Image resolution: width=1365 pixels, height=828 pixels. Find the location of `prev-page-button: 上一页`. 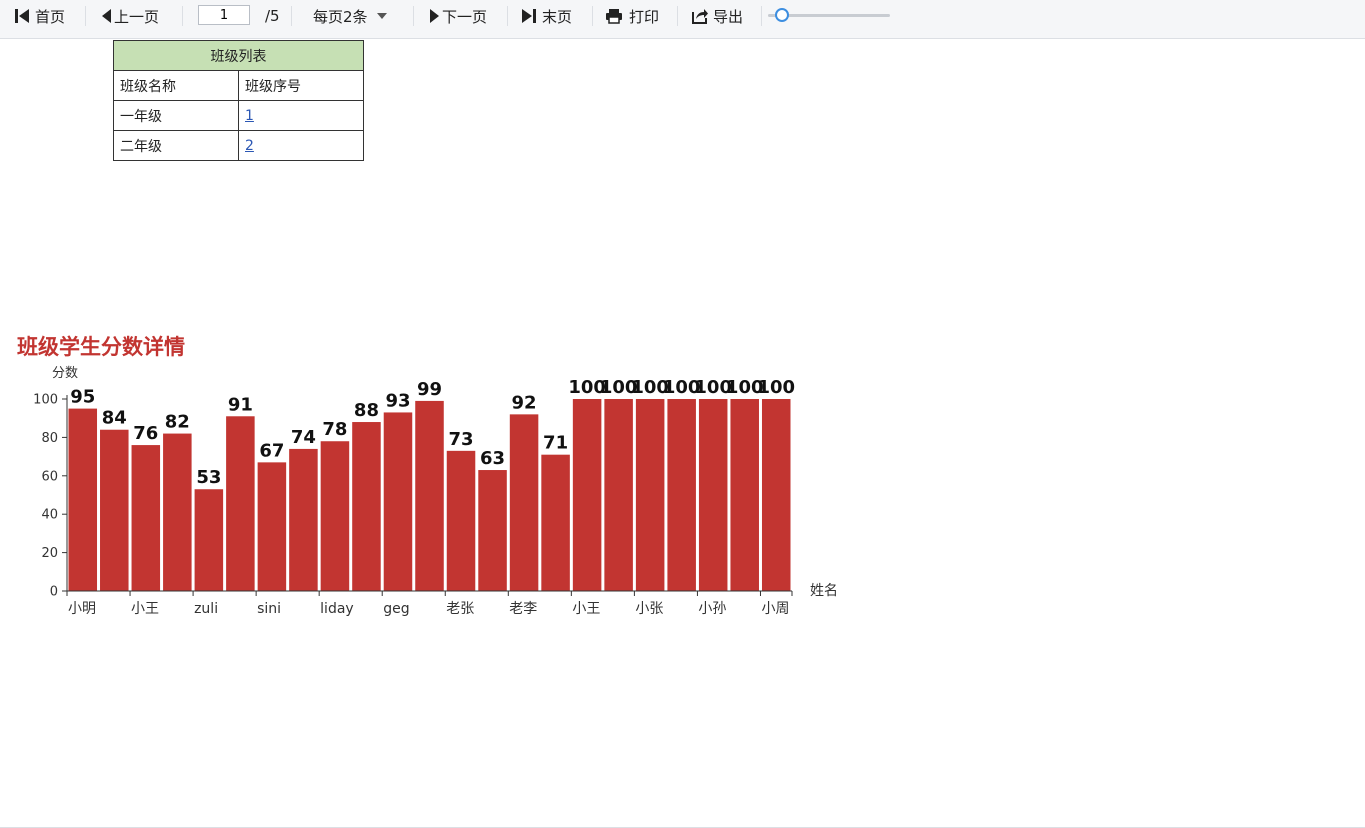

prev-page-button: 上一页 is located at coordinates (129, 16).